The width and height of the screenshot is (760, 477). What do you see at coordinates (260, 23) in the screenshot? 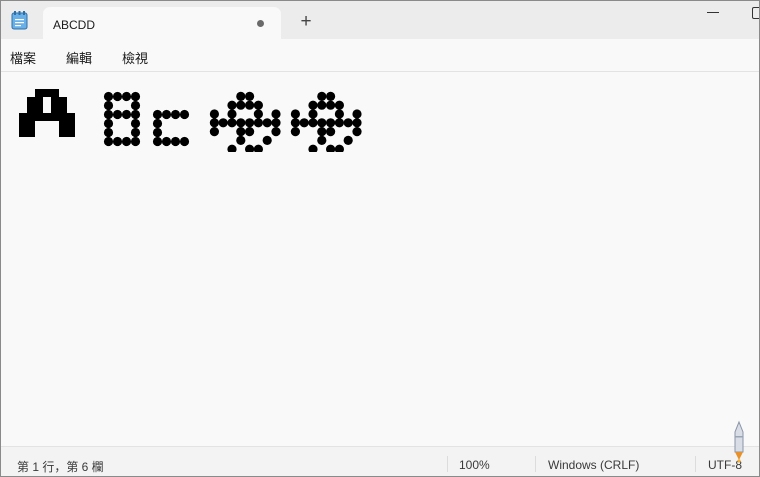
I see `unsaved-dot-icon` at bounding box center [260, 23].